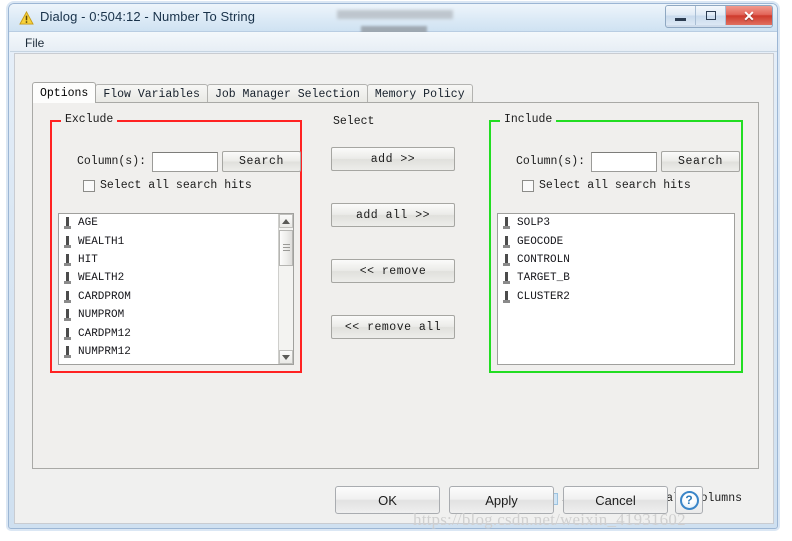  I want to click on title-bar: Dialog - 0:504:12 - Number To String ✕, so click(393, 20).